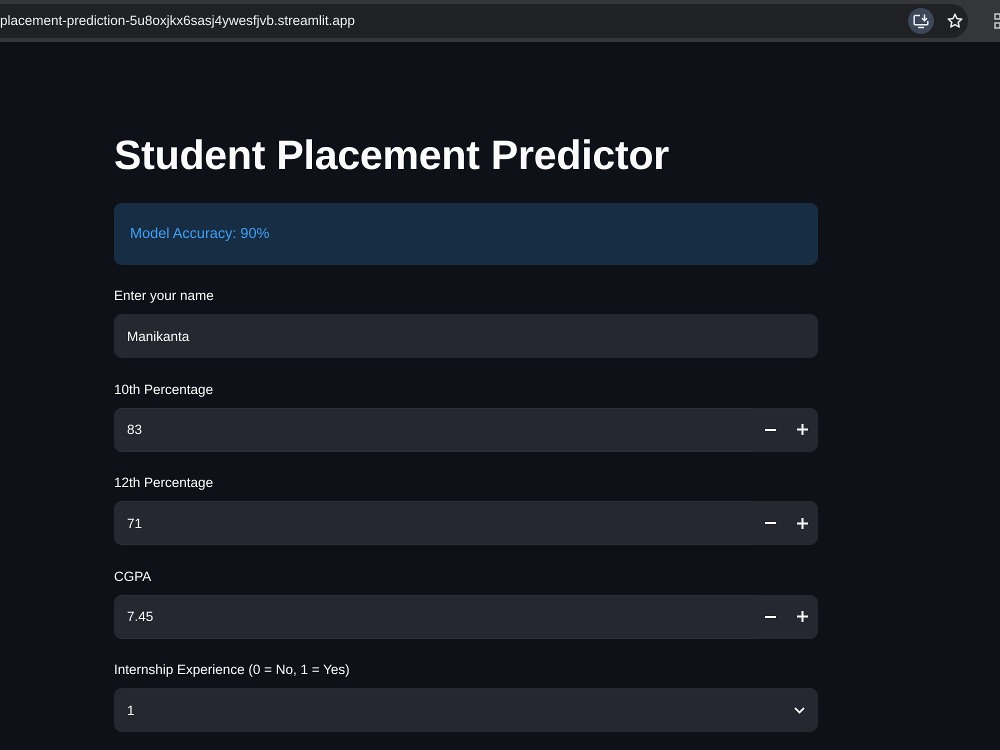  What do you see at coordinates (392, 155) in the screenshot?
I see `page-title: Student Placement Predictor` at bounding box center [392, 155].